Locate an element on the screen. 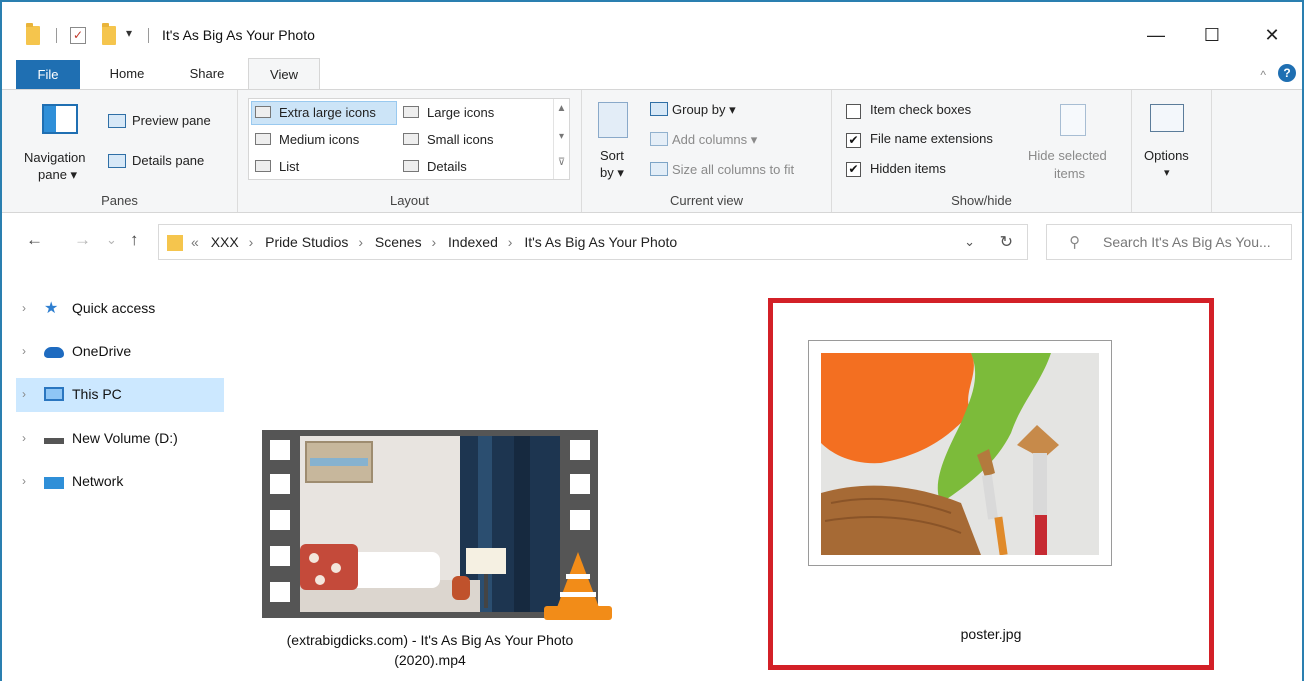 Image resolution: width=1304 pixels, height=681 pixels. layout-details: Details is located at coordinates (447, 166).